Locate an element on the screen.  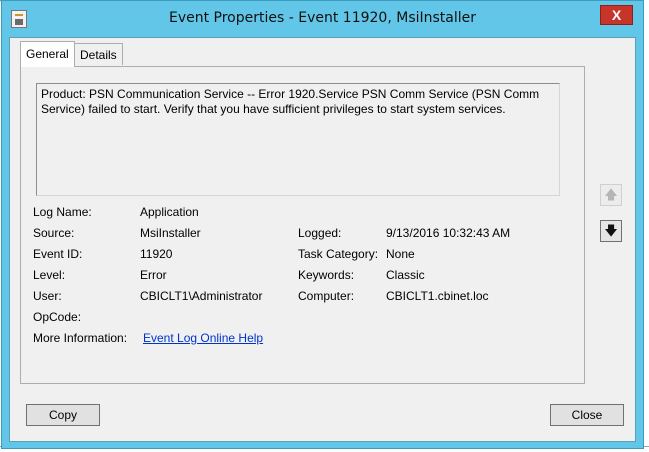
copy-button: Copy is located at coordinates (63, 415).